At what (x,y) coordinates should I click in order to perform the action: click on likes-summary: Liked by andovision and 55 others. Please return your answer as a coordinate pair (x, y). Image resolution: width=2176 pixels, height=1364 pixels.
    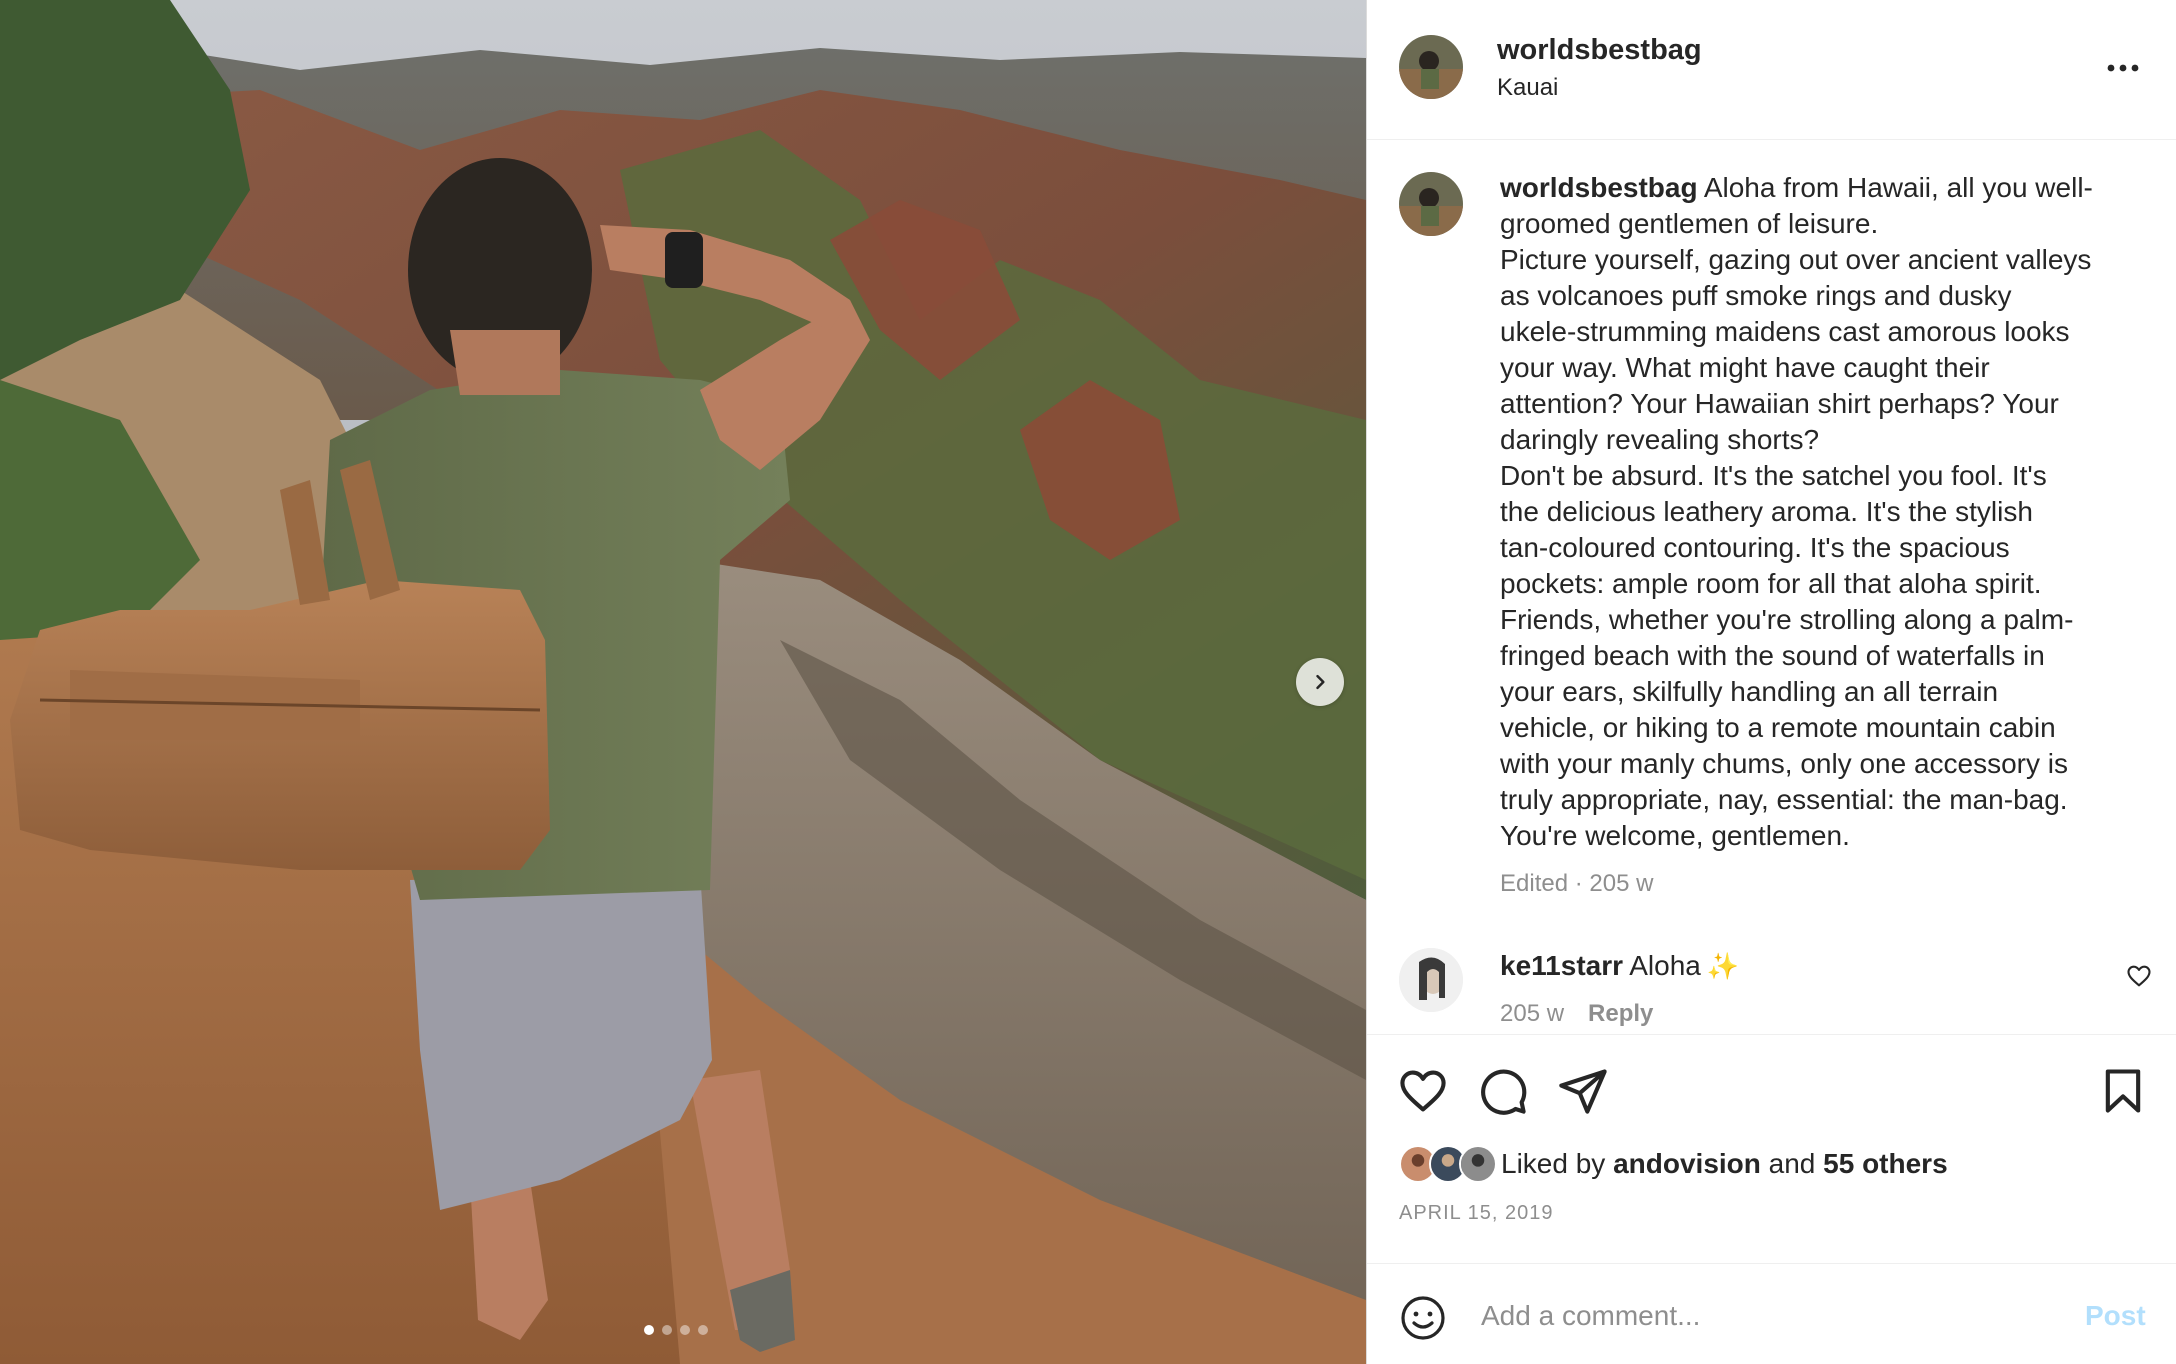
    Looking at the image, I should click on (1673, 1164).